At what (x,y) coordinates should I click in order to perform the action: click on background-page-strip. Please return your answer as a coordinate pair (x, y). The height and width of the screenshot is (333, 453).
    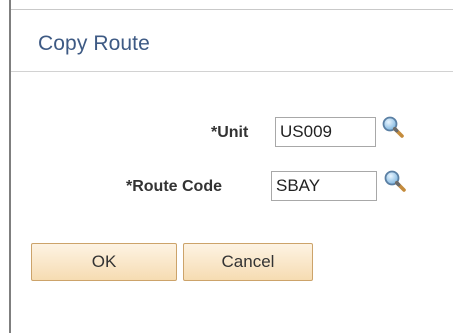
    Looking at the image, I should click on (226, 5).